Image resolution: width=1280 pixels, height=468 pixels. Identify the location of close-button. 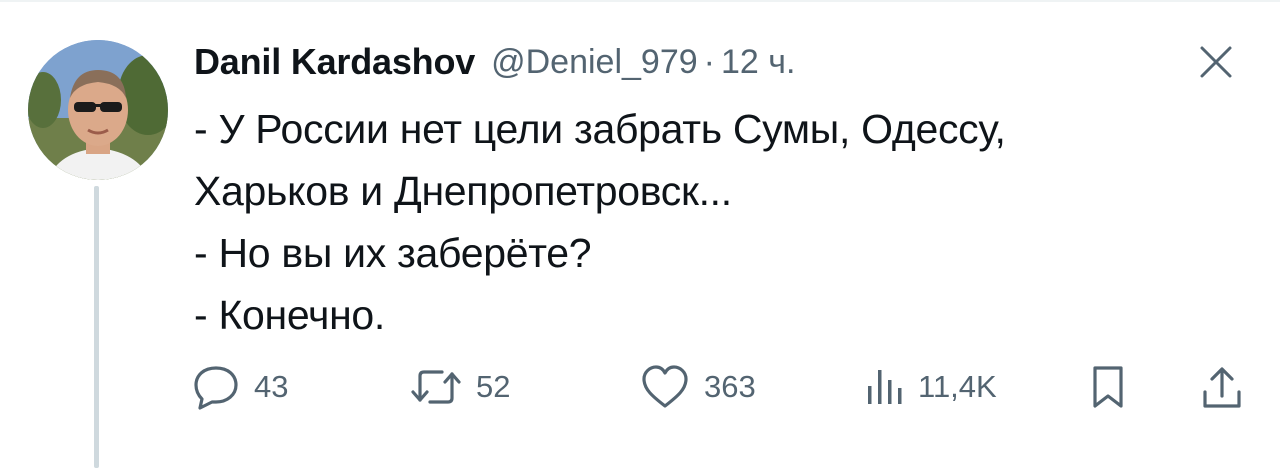
(1216, 62).